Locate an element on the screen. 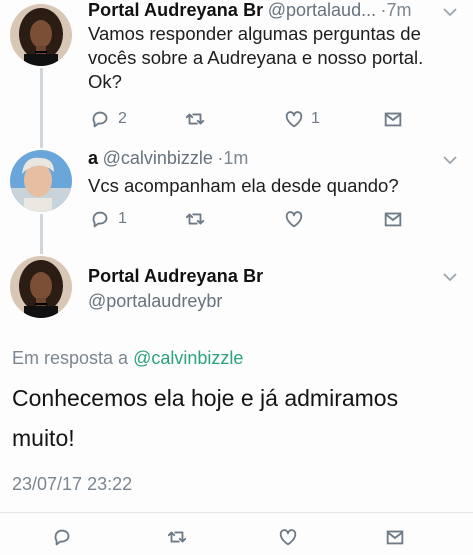 This screenshot has height=555, width=473. reply-button: 2 is located at coordinates (108, 119).